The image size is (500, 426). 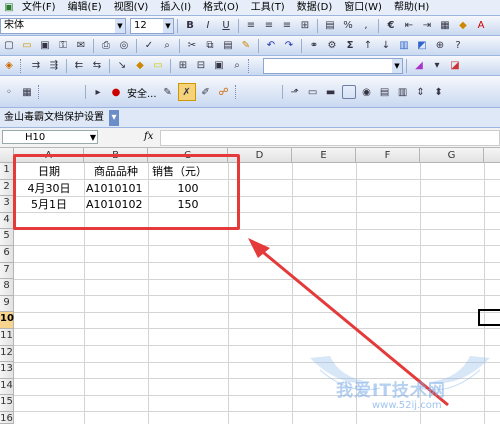 What do you see at coordinates (407, 405) in the screenshot?
I see `watermark-url: www.52ij.com` at bounding box center [407, 405].